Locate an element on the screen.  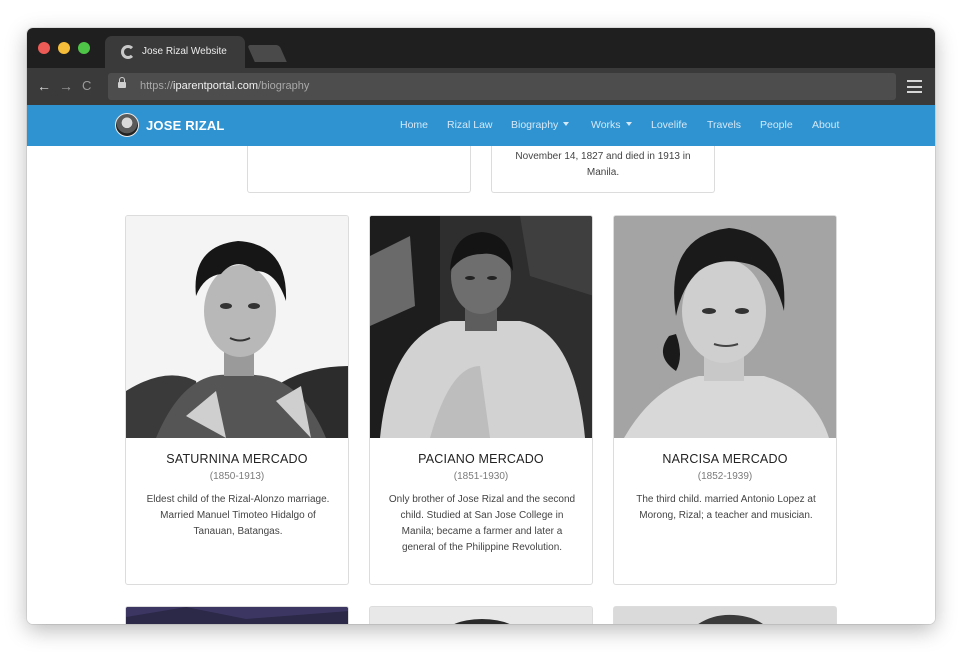
back-icon: ← is located at coordinates (44, 86).